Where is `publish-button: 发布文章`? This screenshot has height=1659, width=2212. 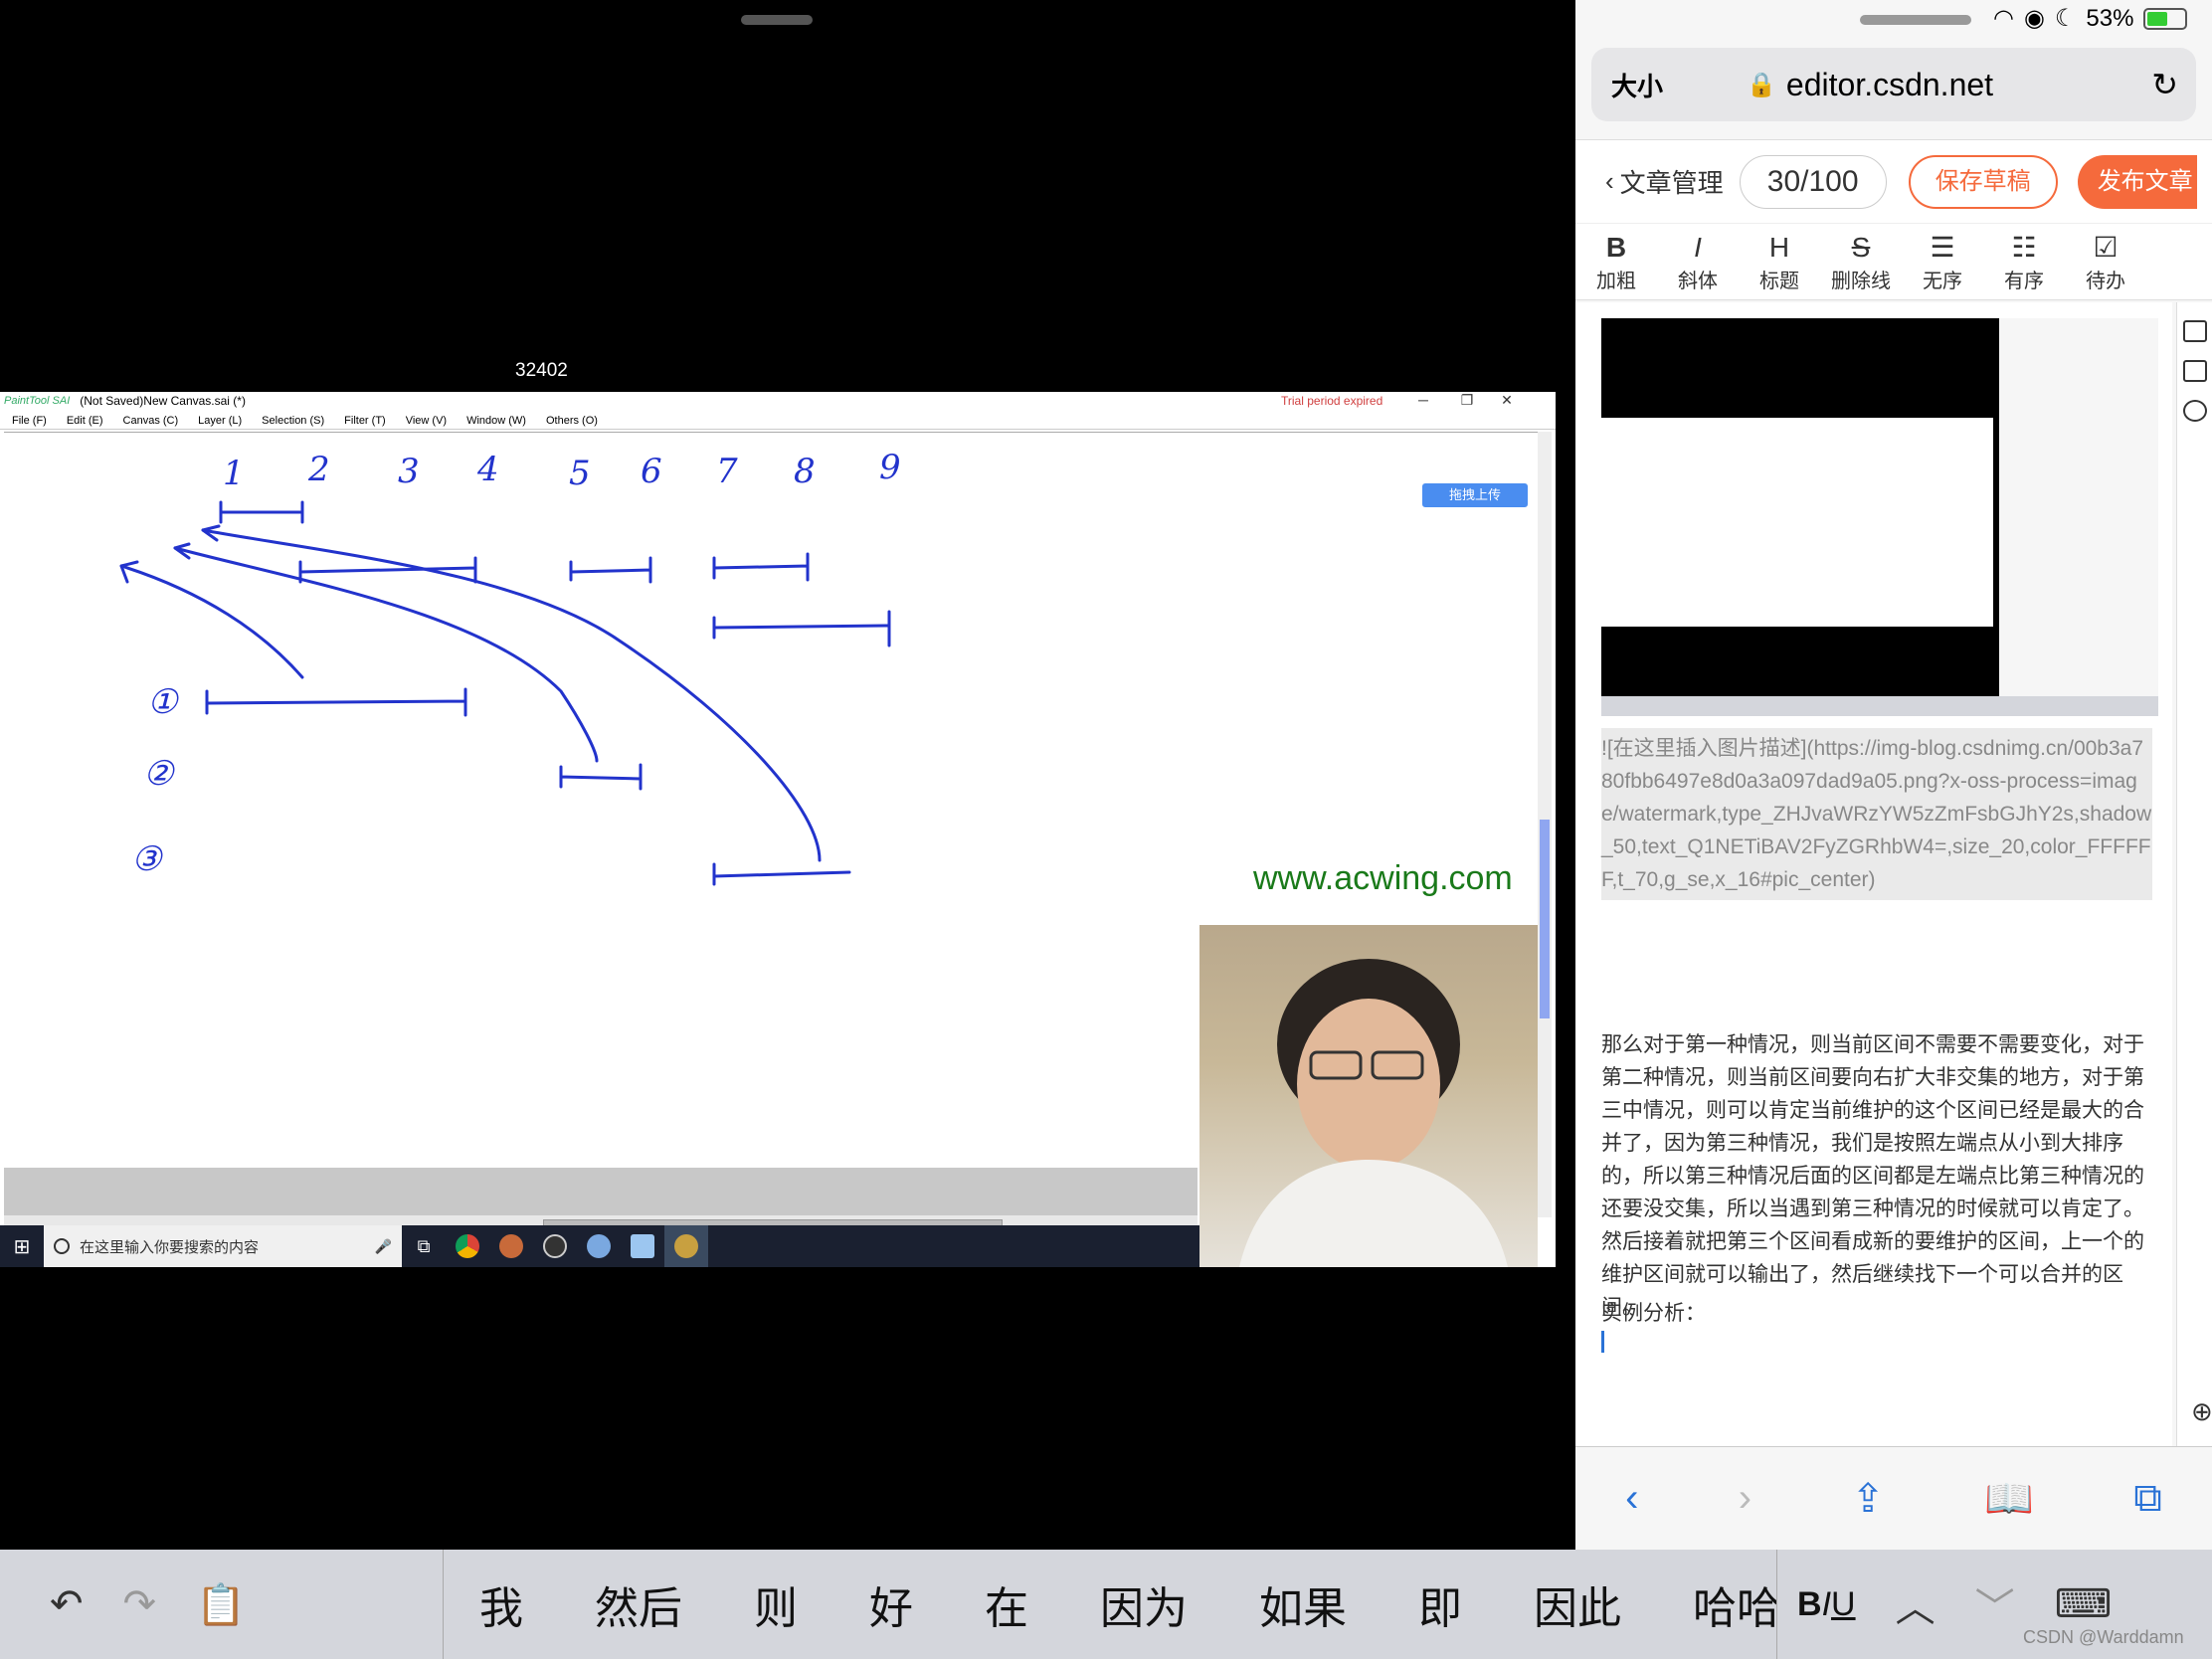 publish-button: 发布文章 is located at coordinates (2137, 181).